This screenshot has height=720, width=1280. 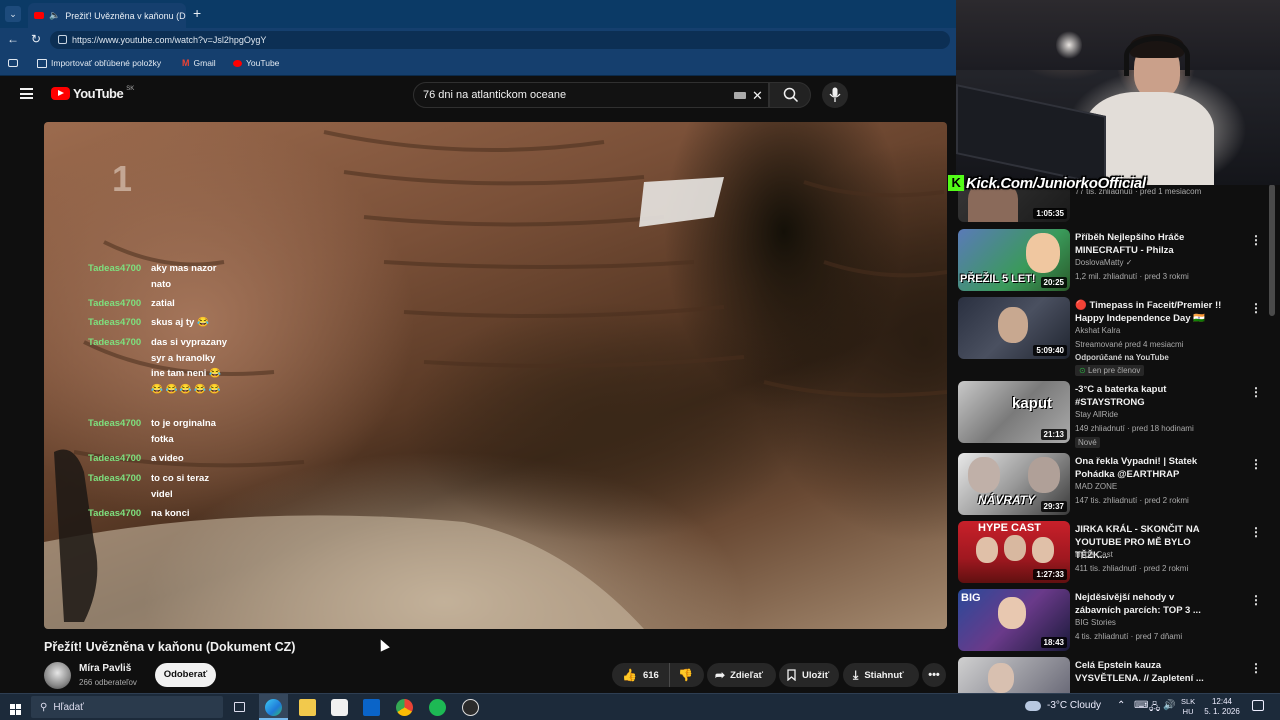 I want to click on chat-text: aky mas nazor nato, so click(x=184, y=276).